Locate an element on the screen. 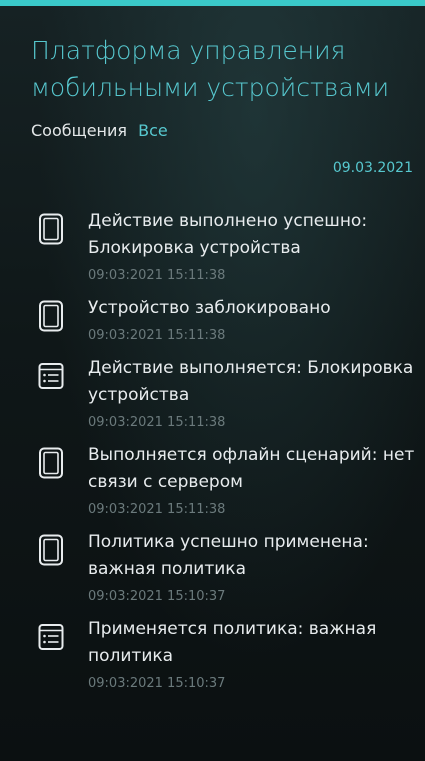 The width and height of the screenshot is (425, 761). top-accent-line is located at coordinates (212, 3).